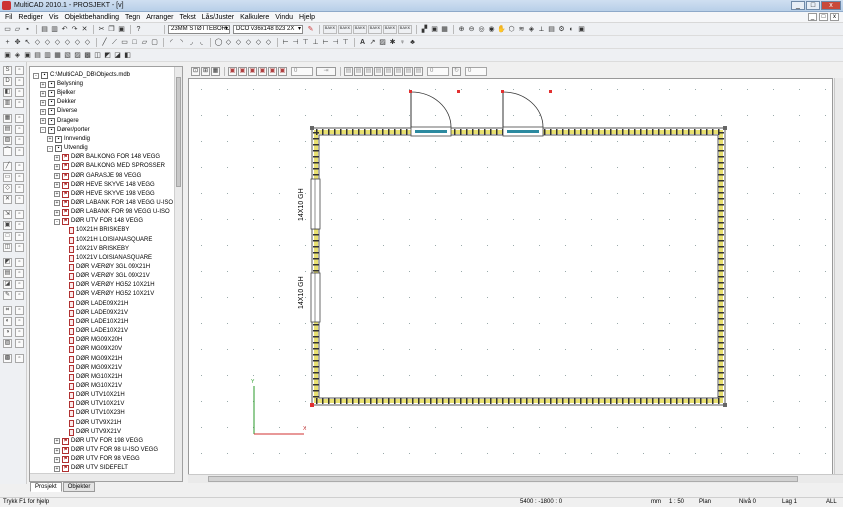 Image resolution: width=843 pixels, height=507 pixels. I want to click on object-9-icon: ▩, so click(87, 55).